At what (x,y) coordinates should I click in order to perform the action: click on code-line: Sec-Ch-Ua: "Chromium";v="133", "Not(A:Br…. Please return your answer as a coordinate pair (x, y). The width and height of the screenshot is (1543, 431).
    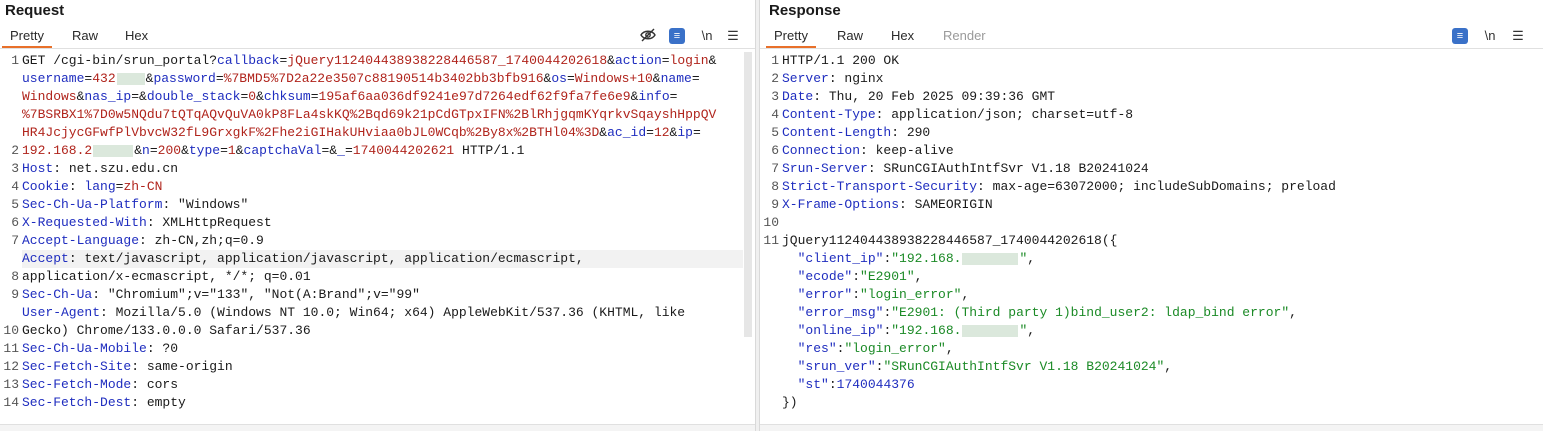
    Looking at the image, I should click on (221, 295).